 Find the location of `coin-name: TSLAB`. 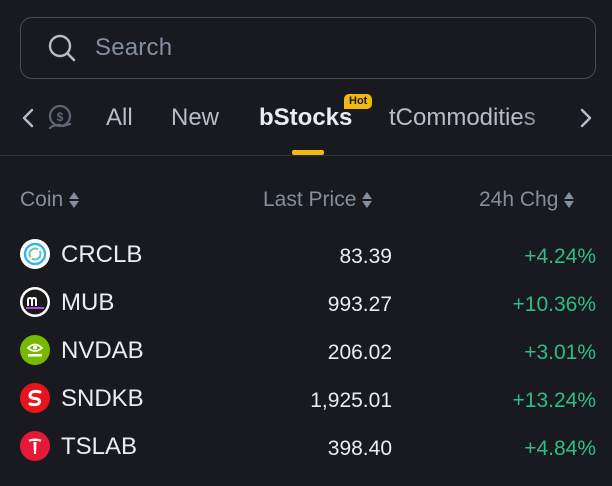

coin-name: TSLAB is located at coordinates (99, 446).